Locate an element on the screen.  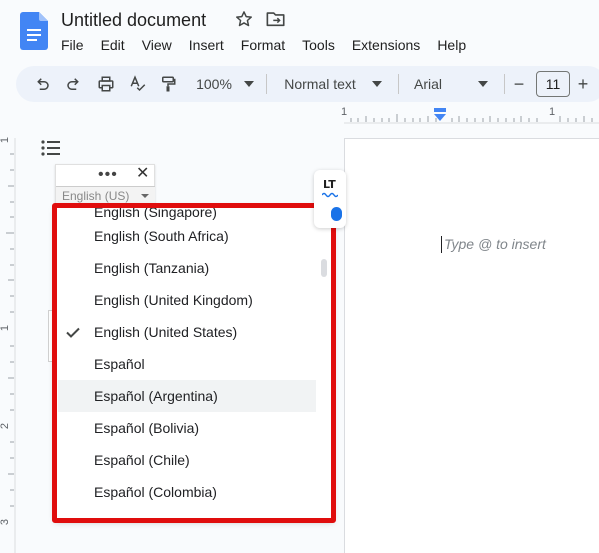
scrollbar-thumb is located at coordinates (324, 268).